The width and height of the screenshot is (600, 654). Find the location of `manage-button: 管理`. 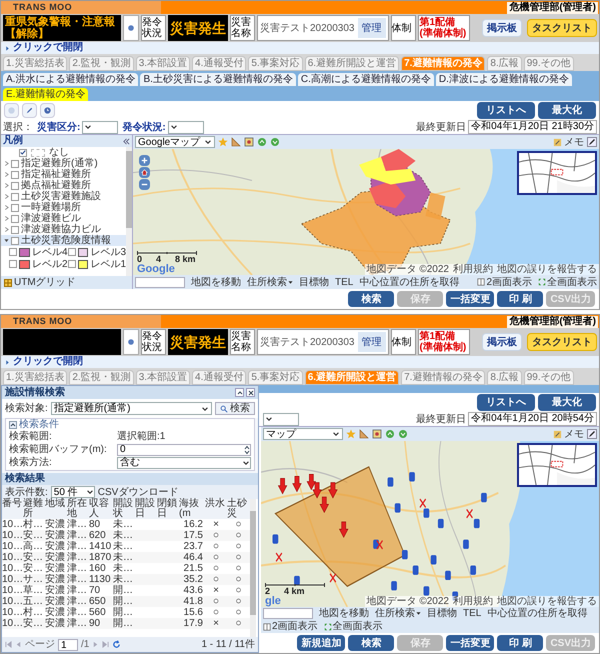

manage-button: 管理 is located at coordinates (372, 28).